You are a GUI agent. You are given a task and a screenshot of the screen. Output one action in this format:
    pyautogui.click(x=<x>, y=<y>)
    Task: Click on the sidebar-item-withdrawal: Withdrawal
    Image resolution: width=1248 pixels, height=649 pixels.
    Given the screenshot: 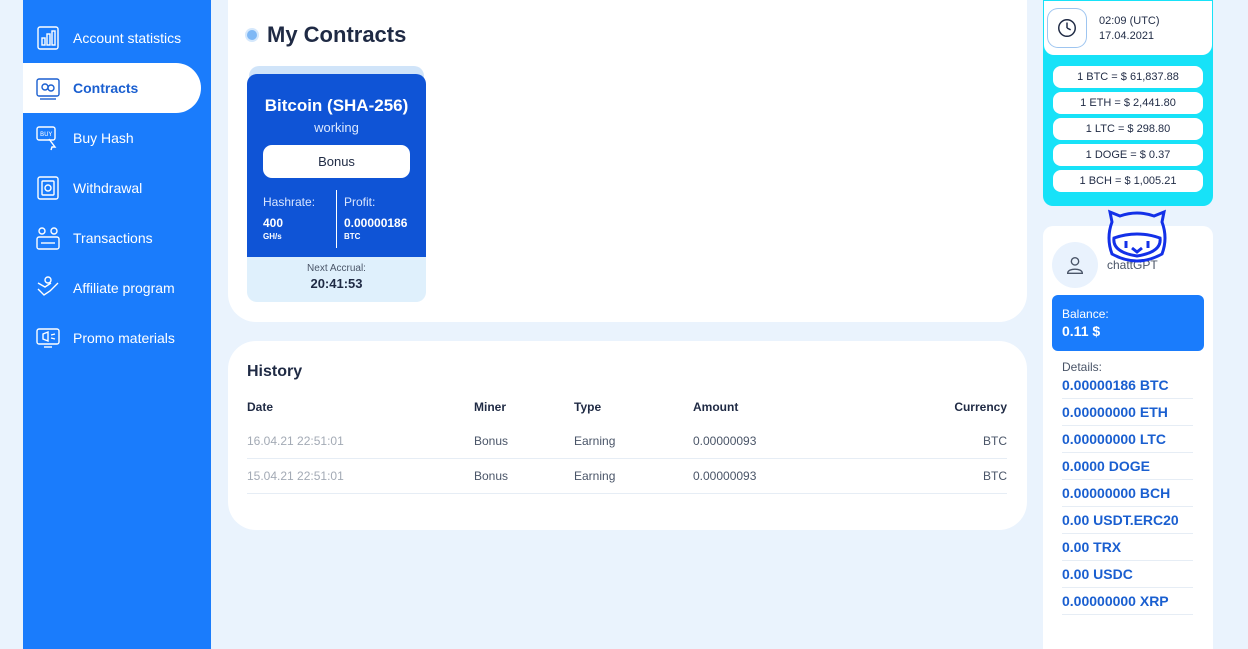 What is the action you would take?
    pyautogui.click(x=112, y=188)
    